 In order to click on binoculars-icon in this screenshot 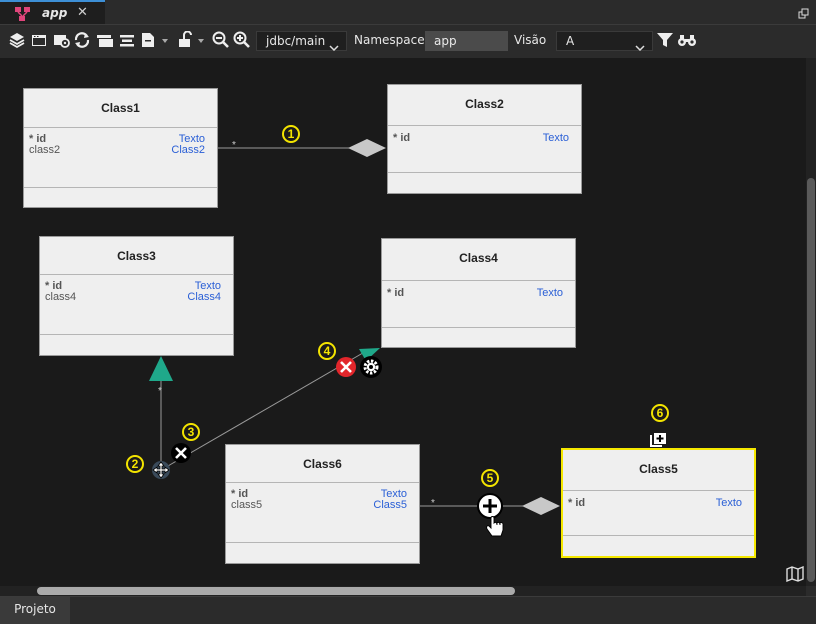, I will do `click(687, 41)`.